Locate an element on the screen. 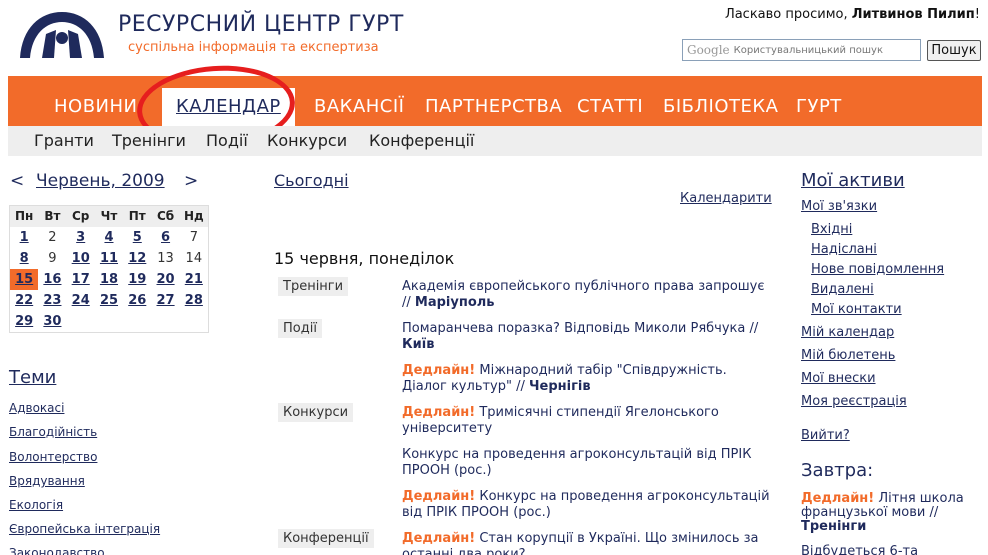 This screenshot has width=988, height=555. subnav-trainings: Тренінги is located at coordinates (149, 140).